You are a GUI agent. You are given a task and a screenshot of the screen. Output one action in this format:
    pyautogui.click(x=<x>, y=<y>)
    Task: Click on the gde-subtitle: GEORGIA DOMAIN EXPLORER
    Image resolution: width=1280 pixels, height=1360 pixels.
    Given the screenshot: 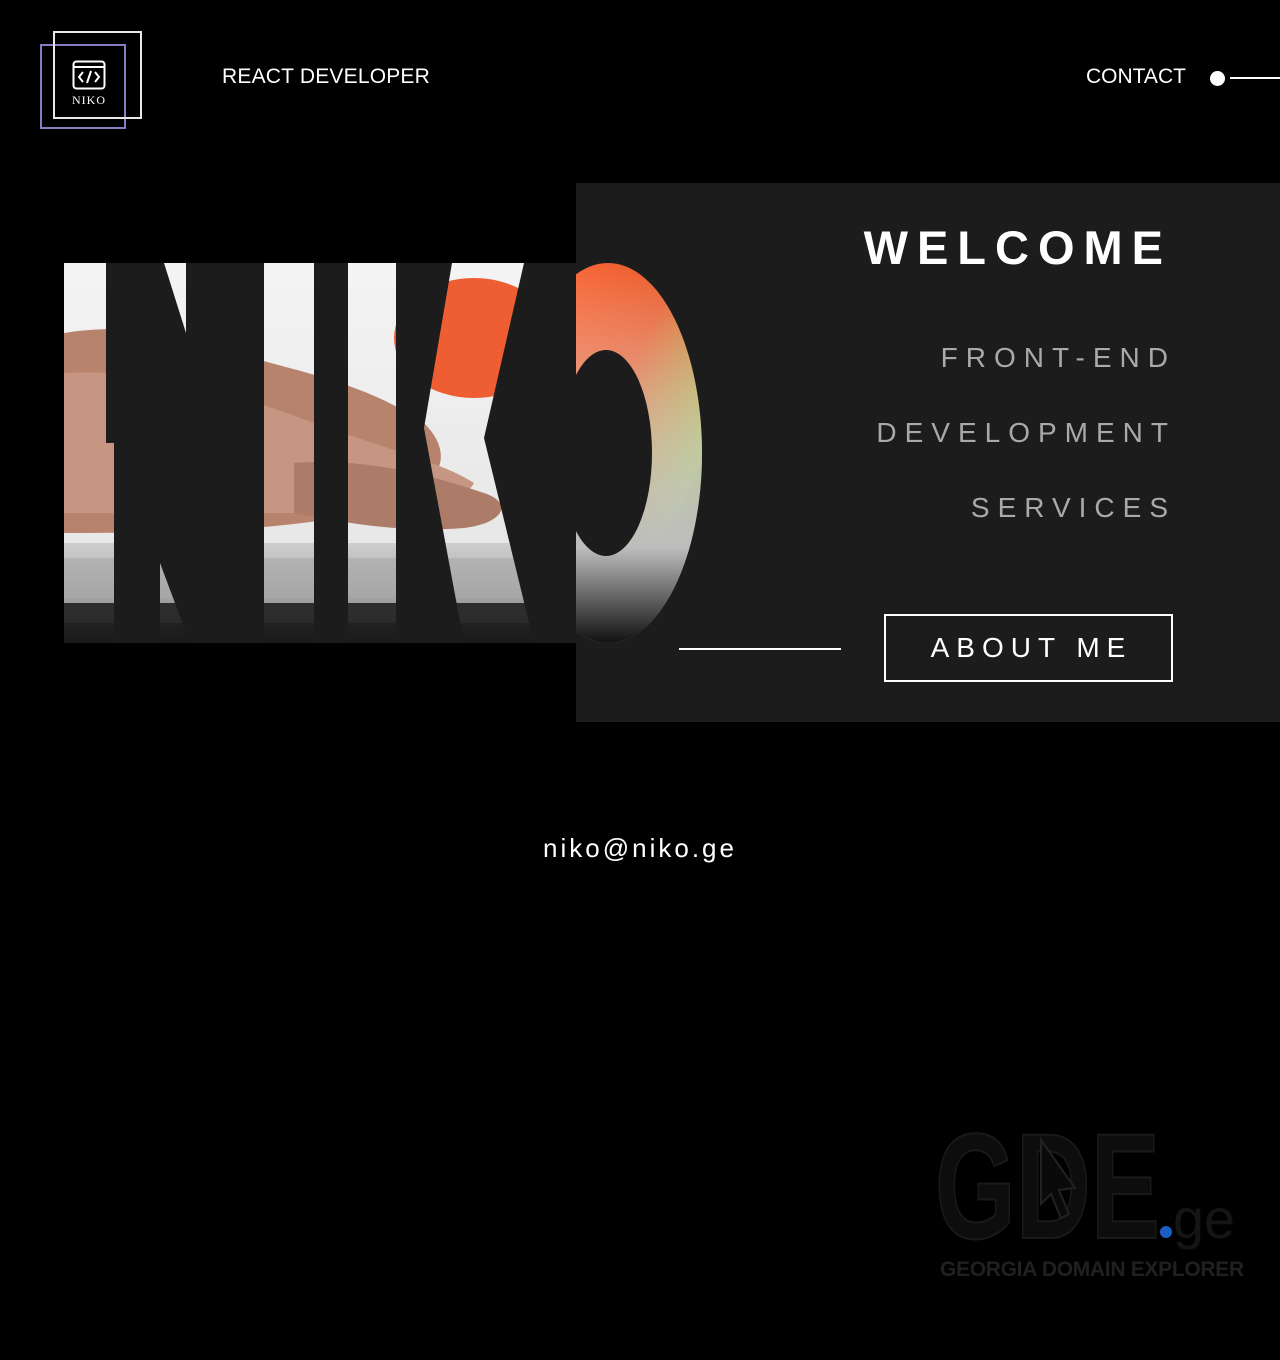 What is the action you would take?
    pyautogui.click(x=1092, y=1269)
    